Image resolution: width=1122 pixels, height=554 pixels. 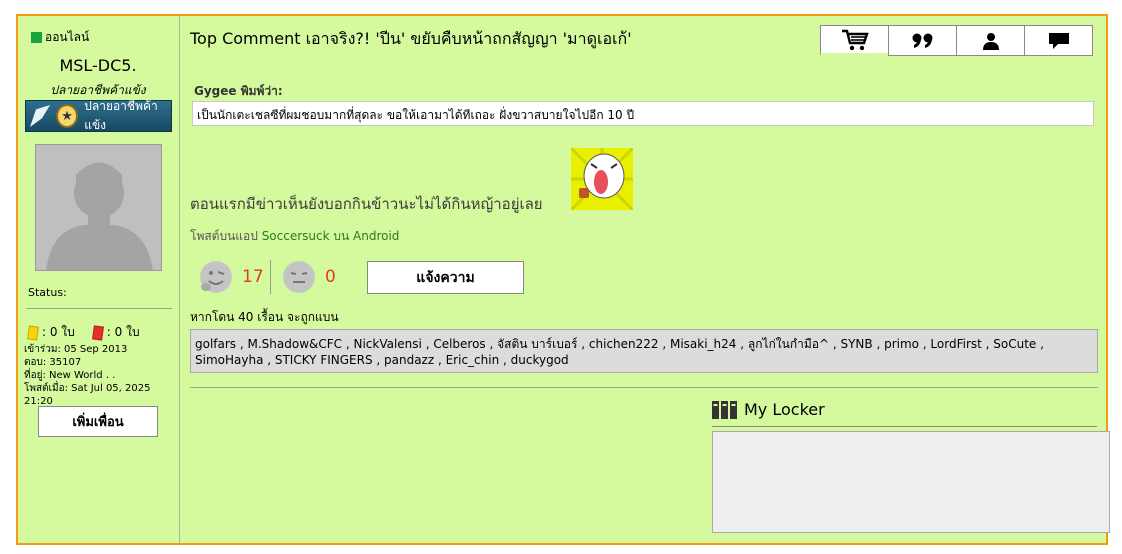 I want to click on cart-icon, so click(x=855, y=39).